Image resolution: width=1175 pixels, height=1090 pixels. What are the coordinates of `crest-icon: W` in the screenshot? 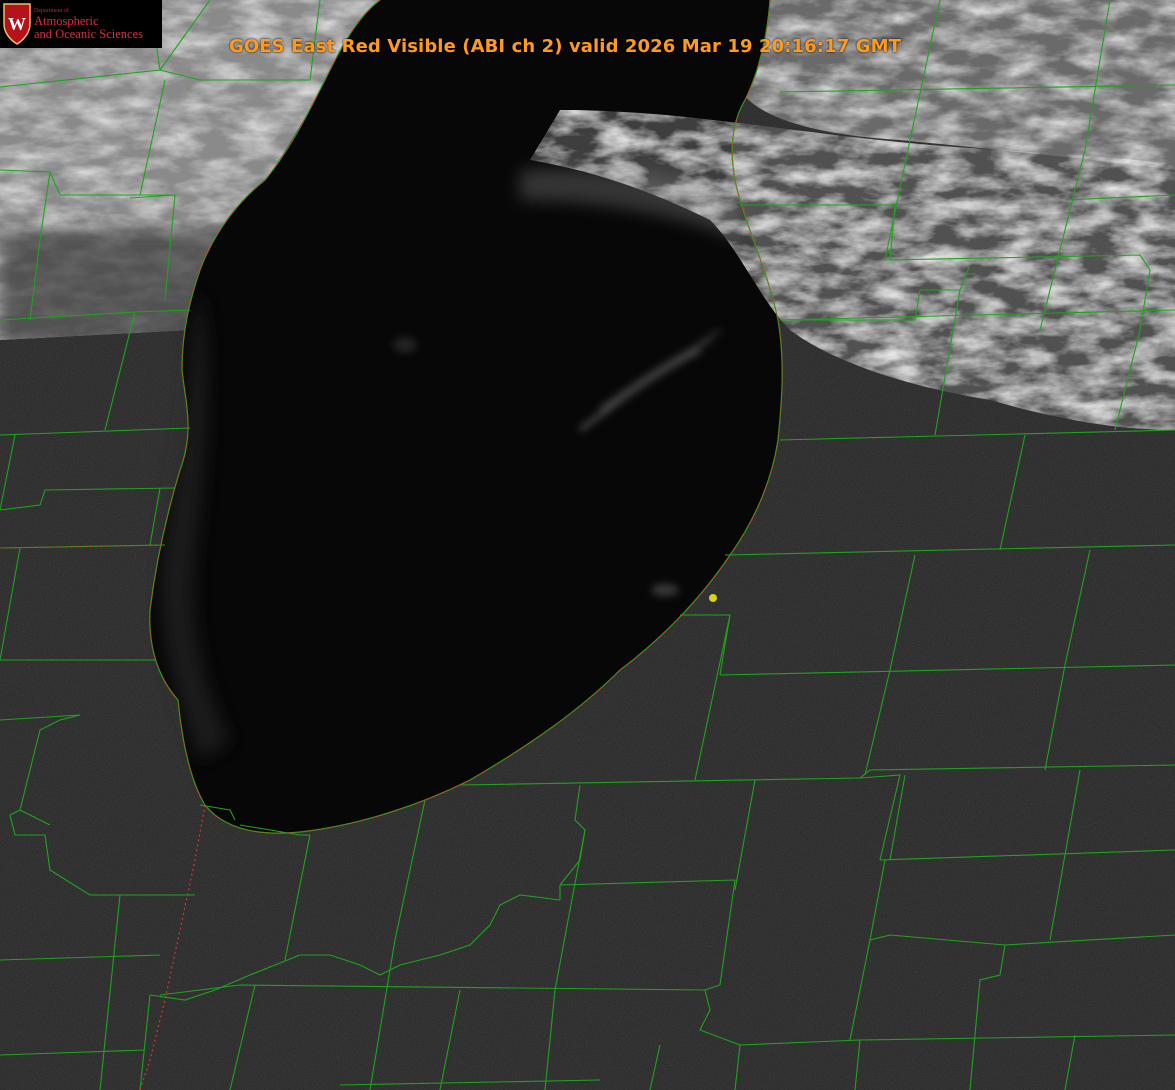 It's located at (17, 24).